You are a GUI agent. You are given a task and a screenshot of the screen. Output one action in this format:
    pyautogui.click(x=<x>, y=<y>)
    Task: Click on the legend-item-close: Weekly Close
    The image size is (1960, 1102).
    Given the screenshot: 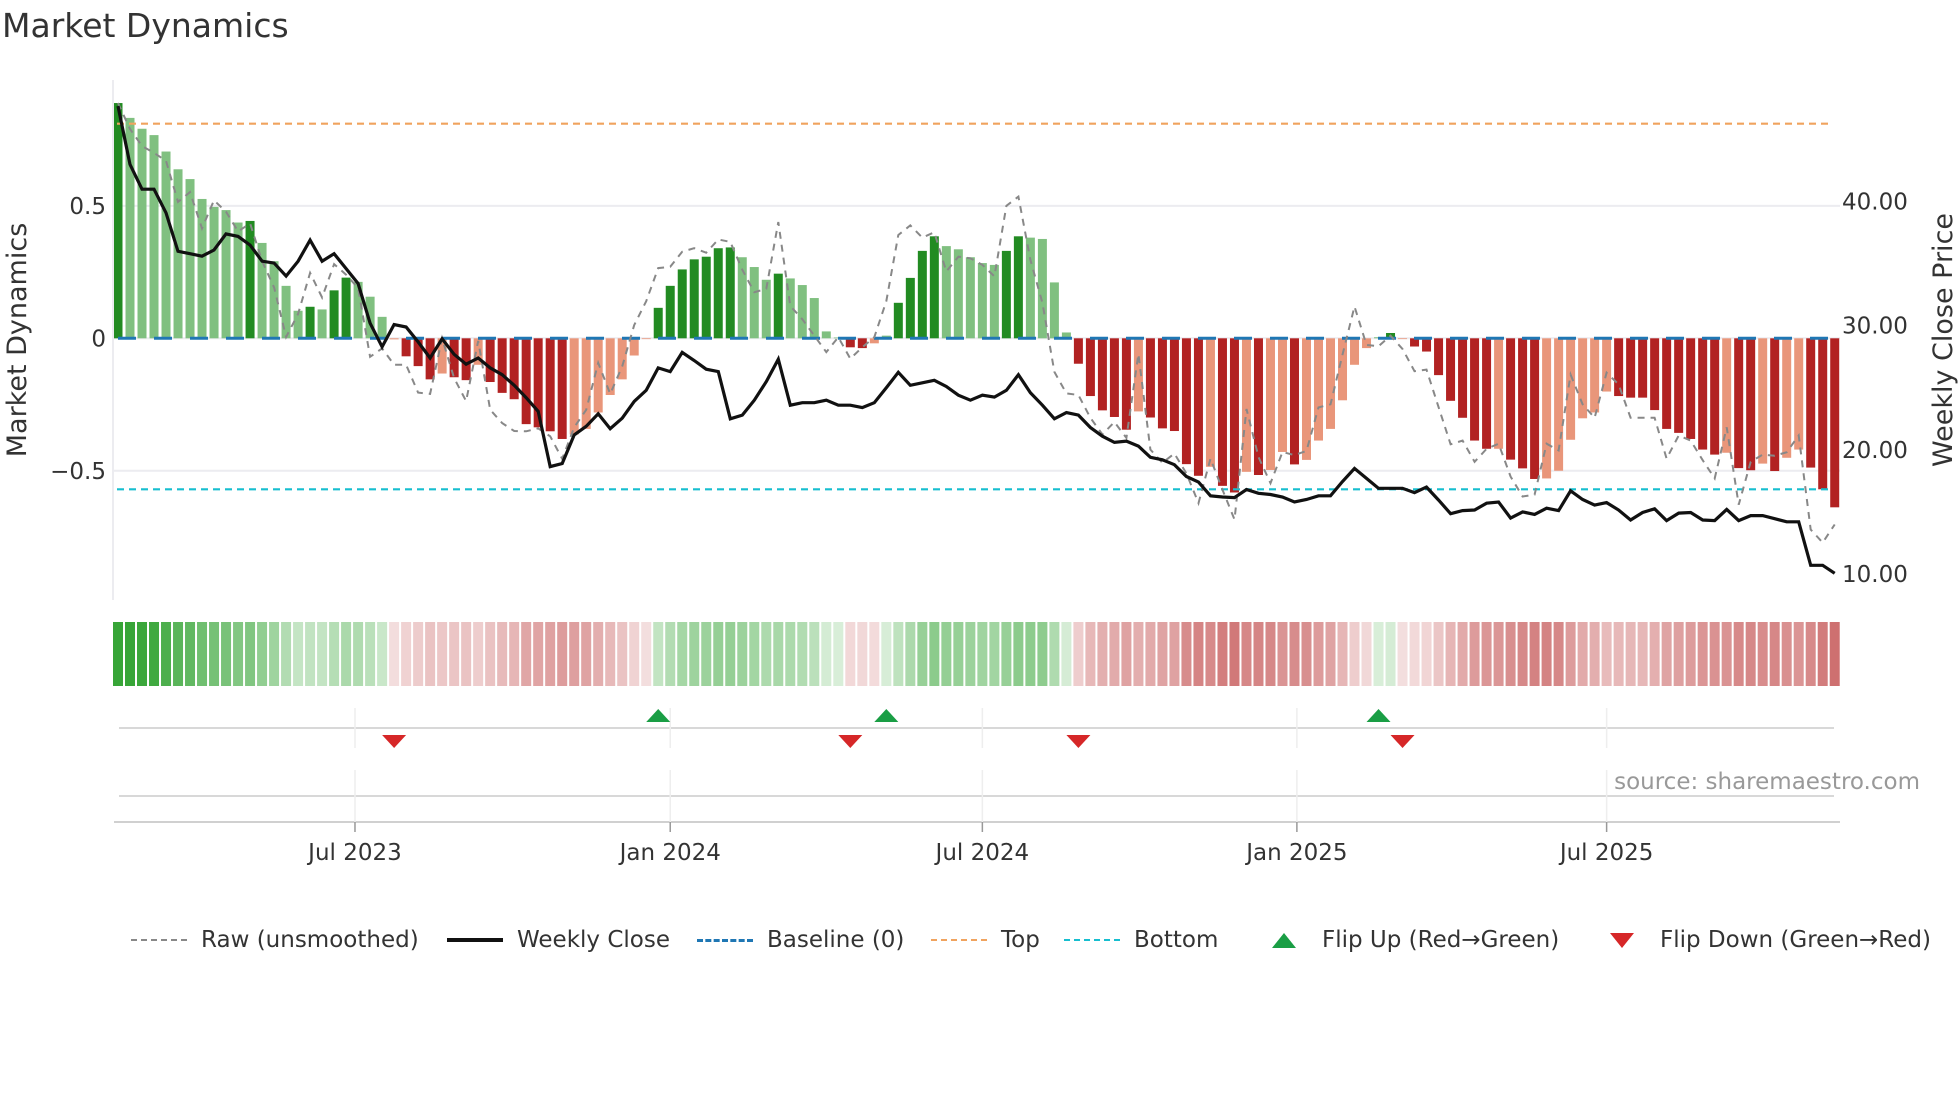 What is the action you would take?
    pyautogui.click(x=558, y=940)
    